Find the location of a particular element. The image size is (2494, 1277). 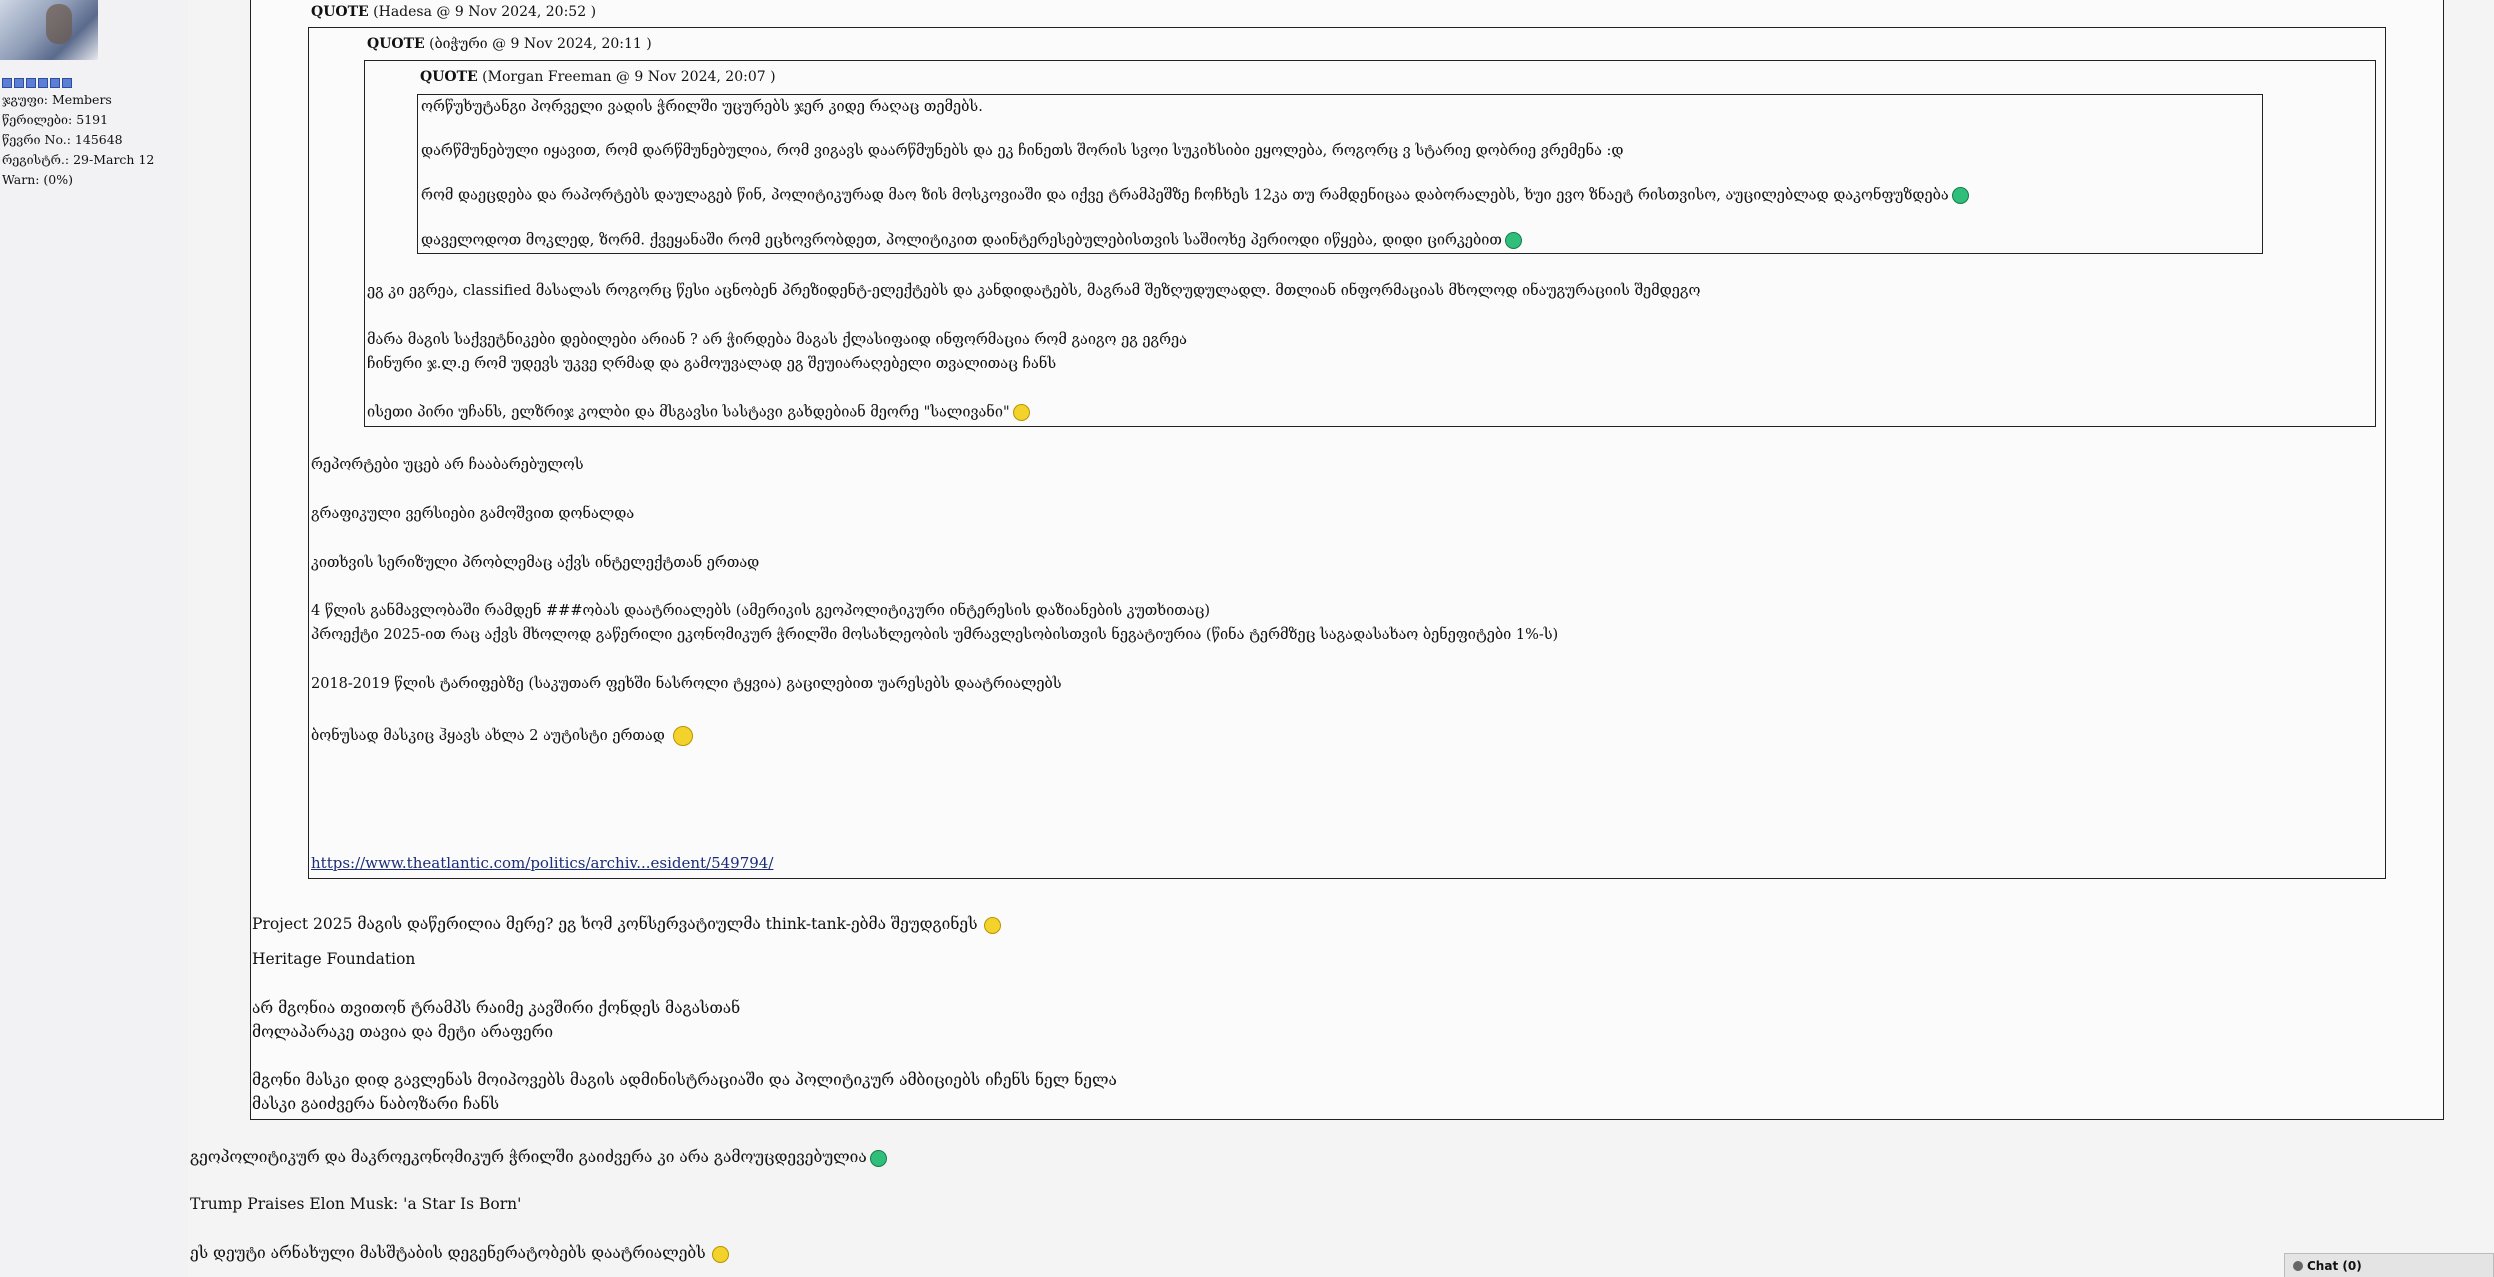

user-icon is located at coordinates (2298, 1265).